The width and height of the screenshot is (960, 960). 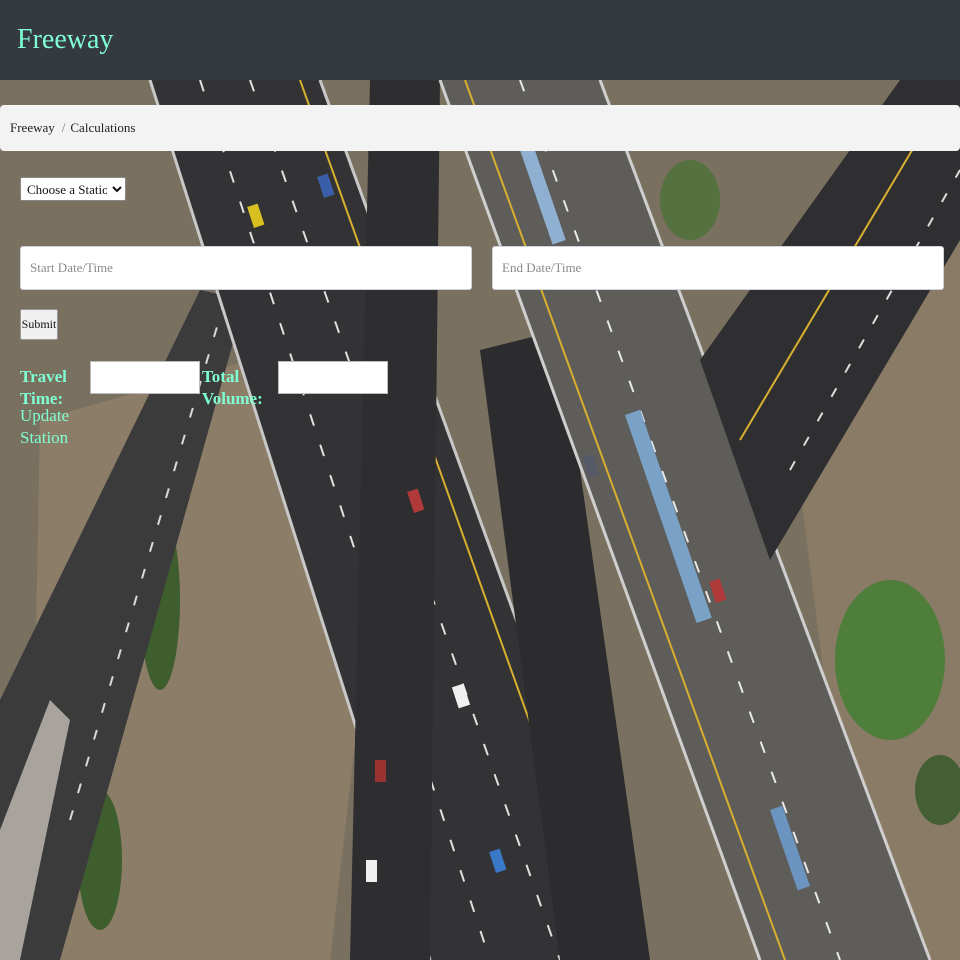 I want to click on breadcrumb-home-link: Freeway, so click(x=32, y=128).